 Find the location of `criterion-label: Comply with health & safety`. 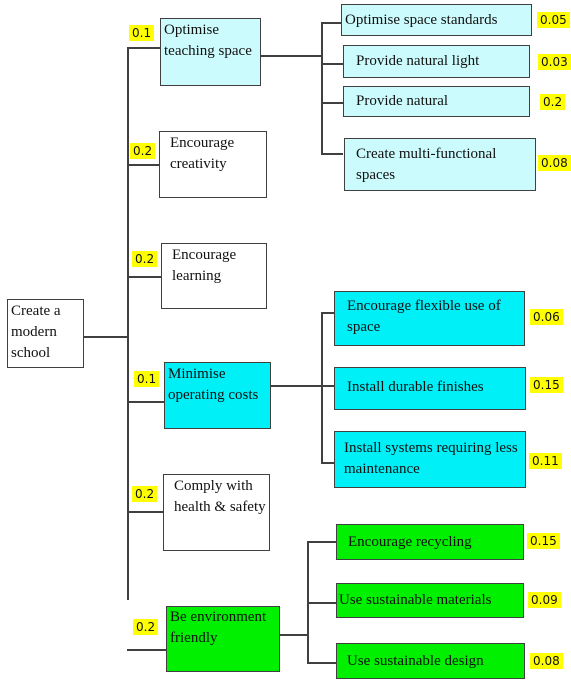

criterion-label: Comply with health & safety is located at coordinates (220, 496).